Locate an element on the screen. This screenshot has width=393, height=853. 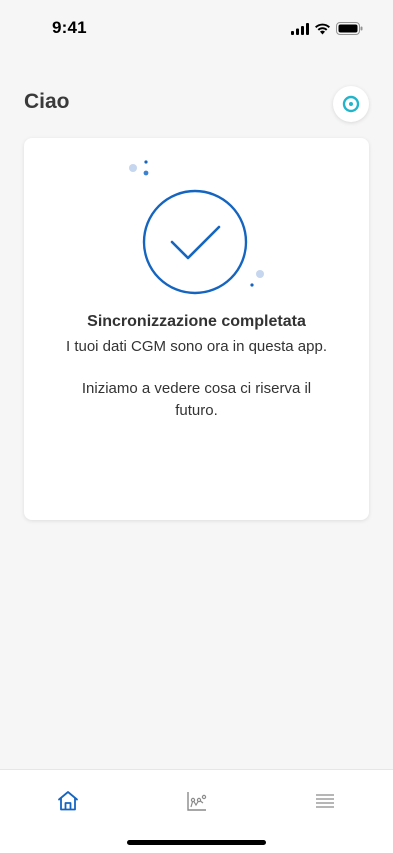
status-icons is located at coordinates (327, 28).